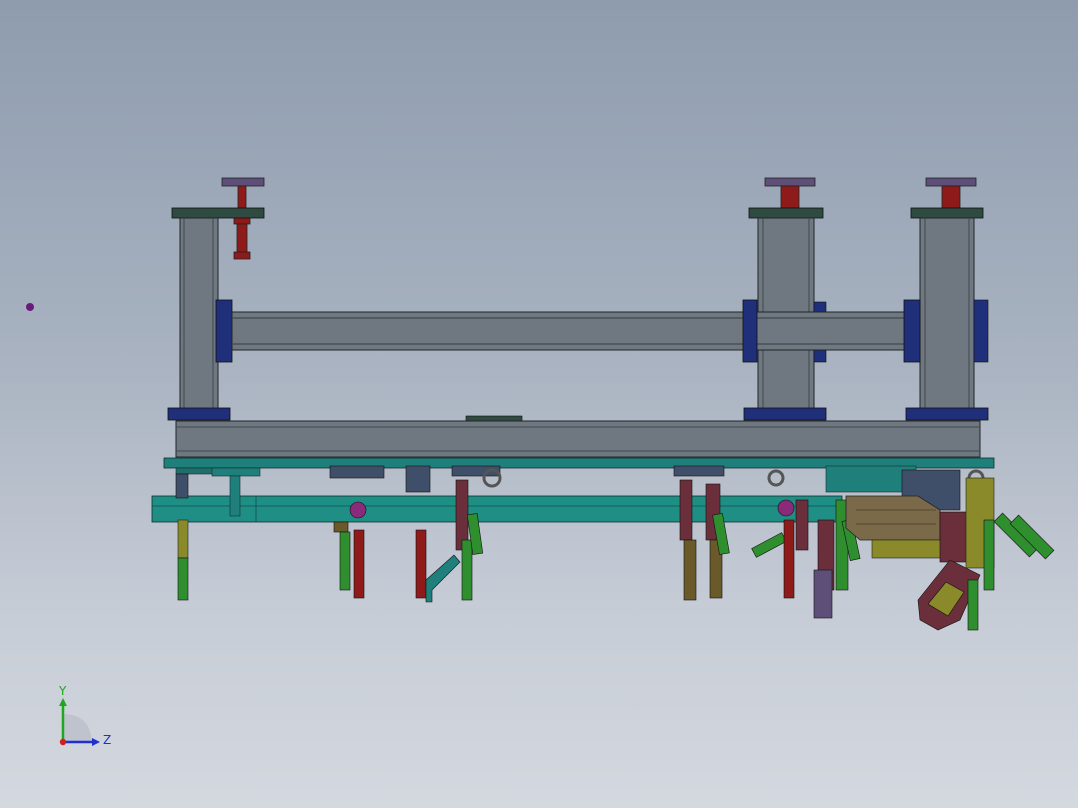 The image size is (1078, 808). Describe the element at coordinates (790, 193) in the screenshot. I see `top-cylinder-middle` at that location.